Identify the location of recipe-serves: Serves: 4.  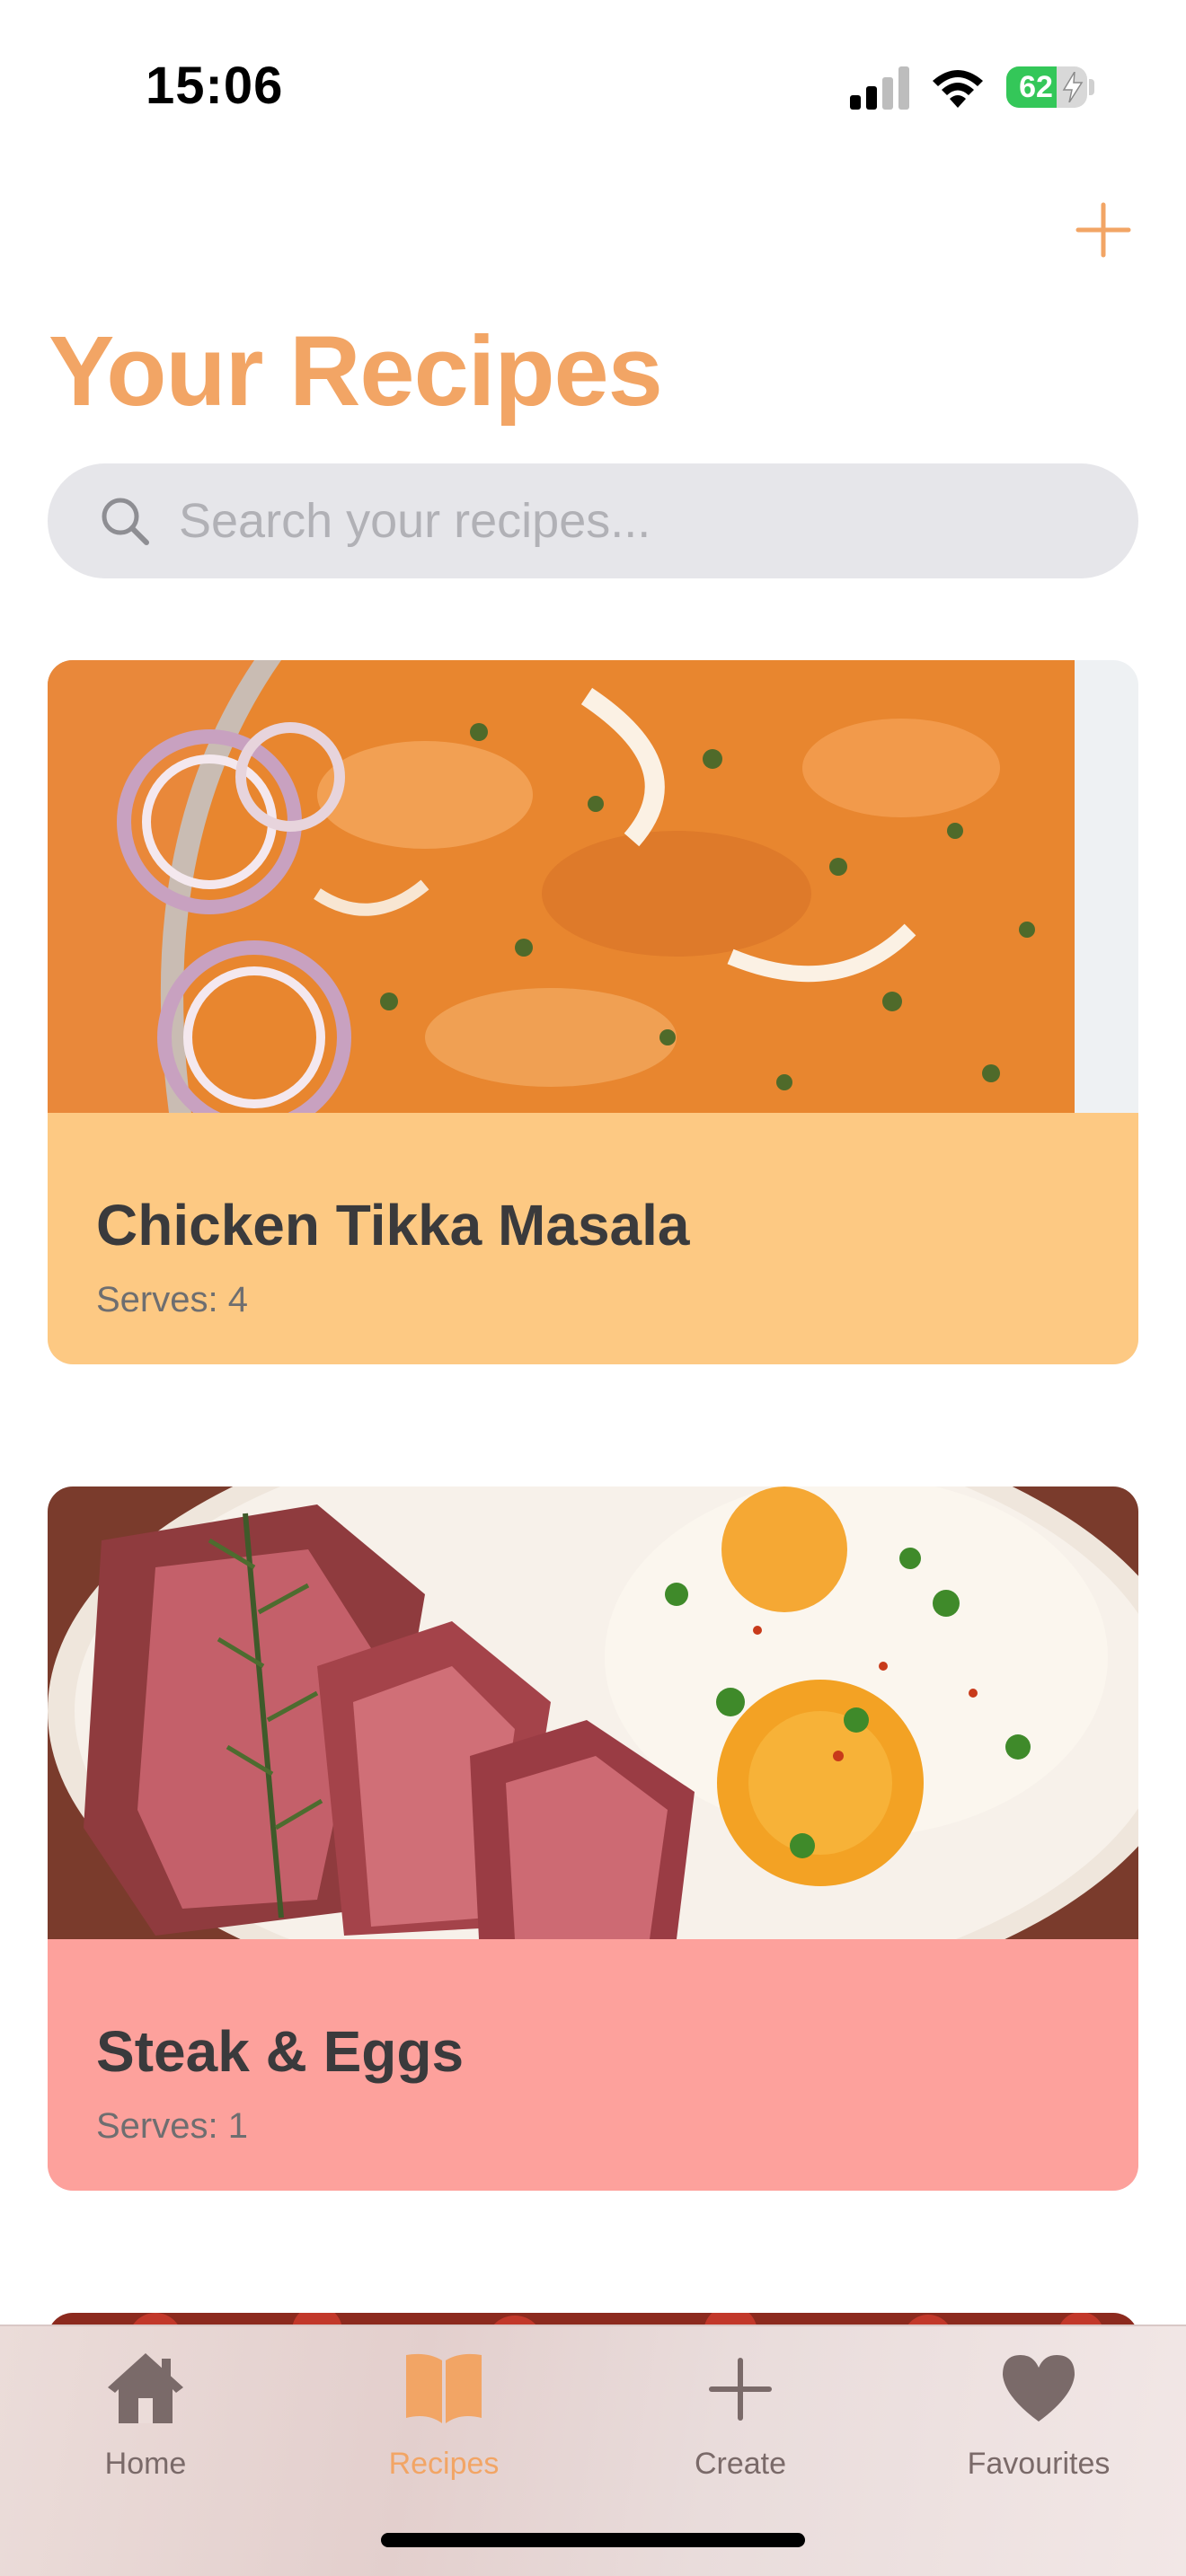
(172, 1299).